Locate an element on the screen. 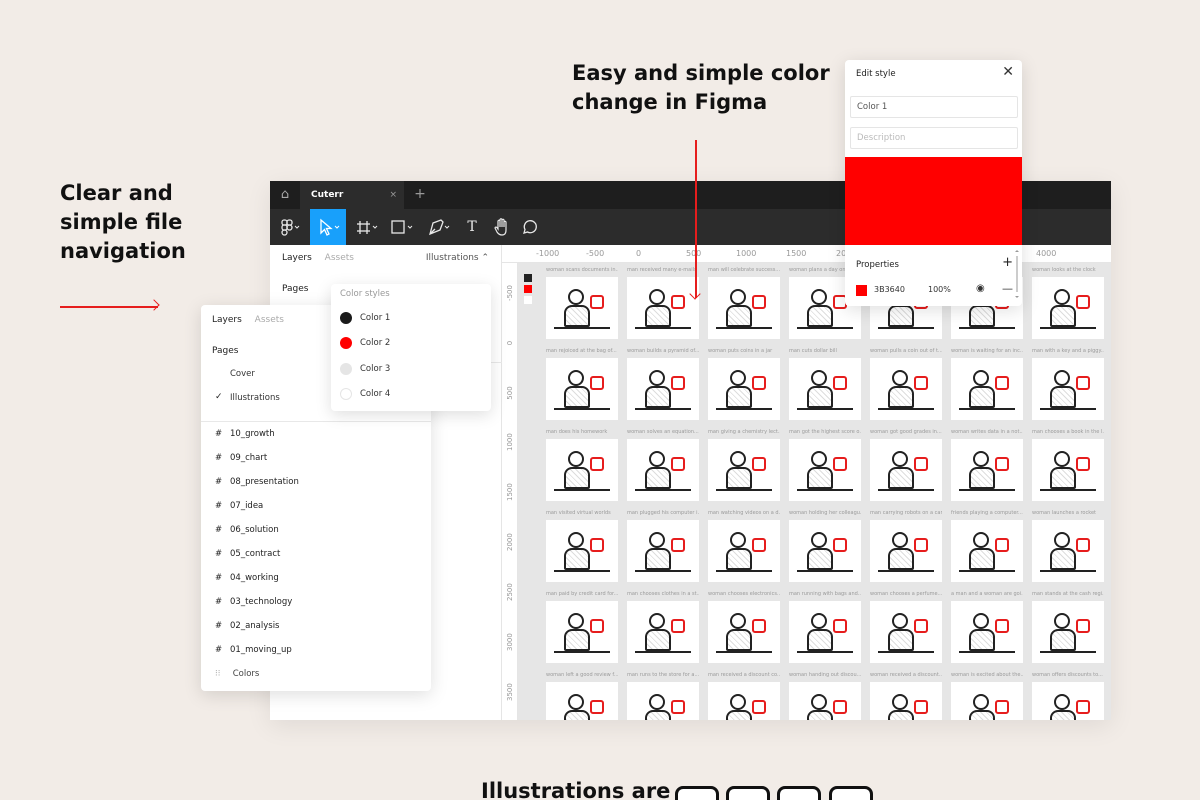  layer-item-frame: #07_idea is located at coordinates (239, 506).